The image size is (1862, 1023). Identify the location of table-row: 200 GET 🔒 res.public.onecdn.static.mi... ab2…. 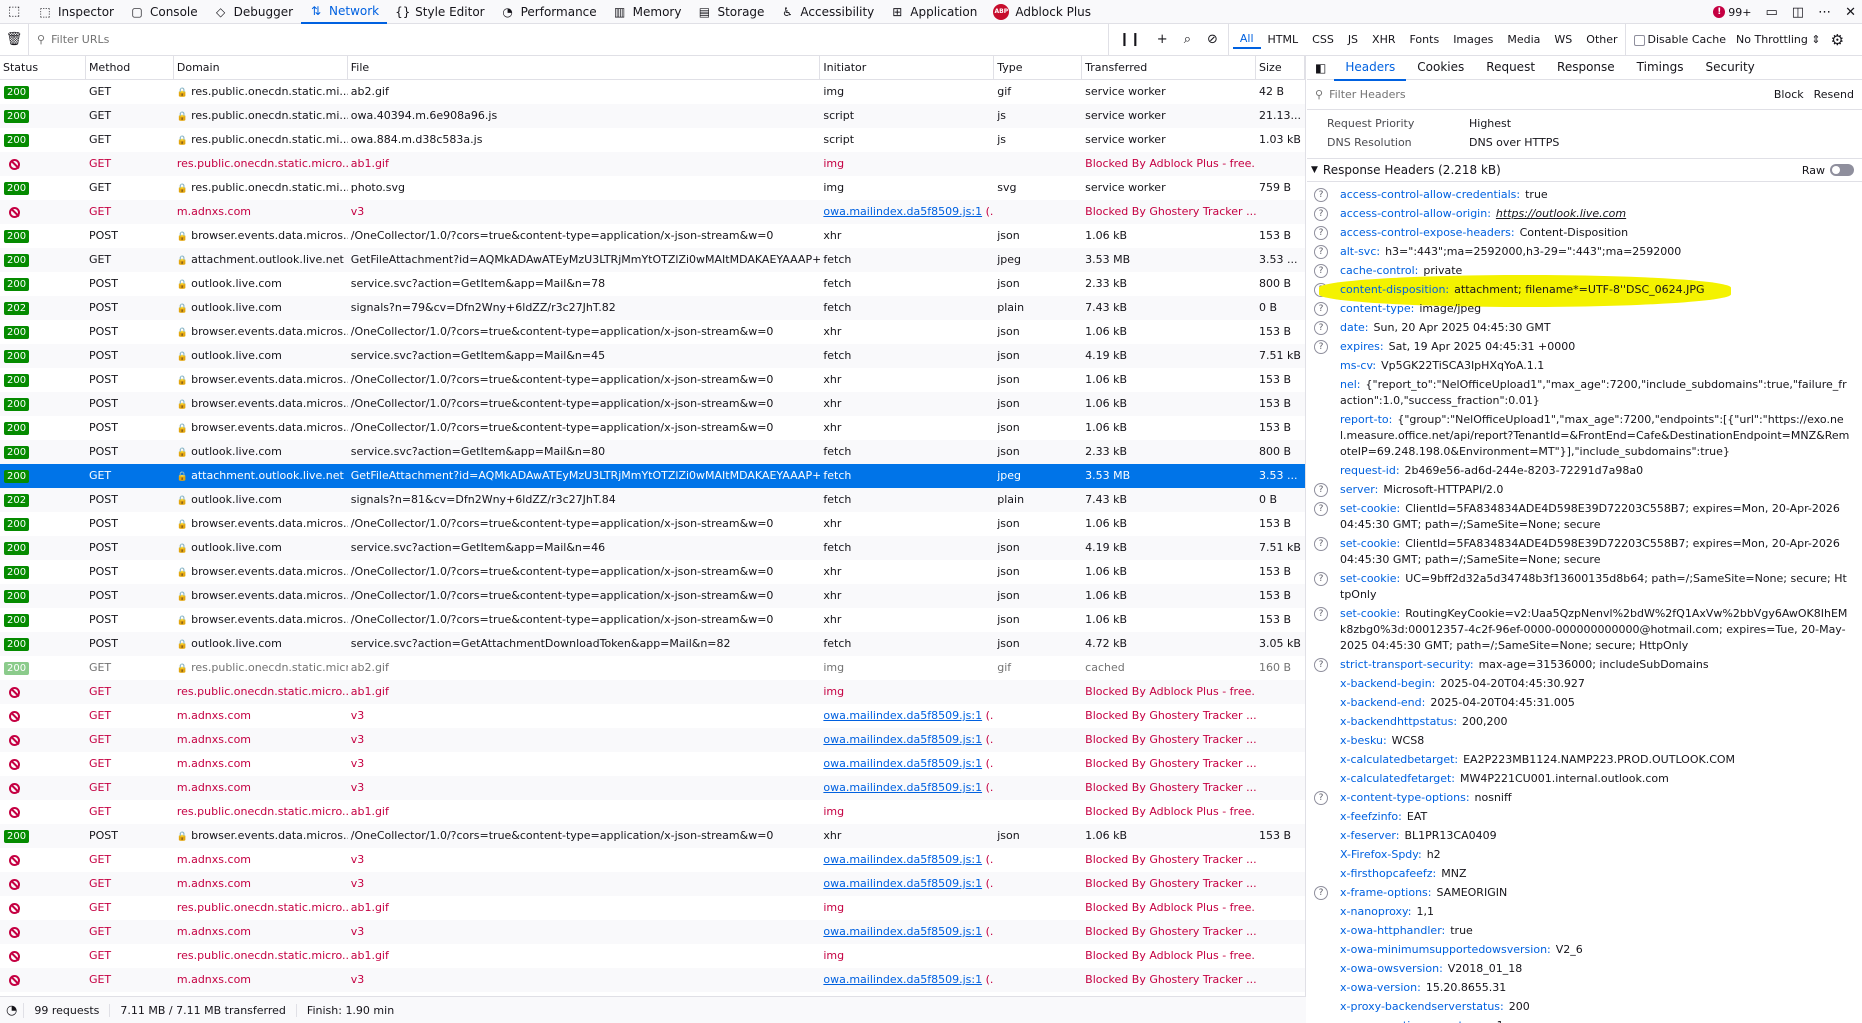
(652, 92).